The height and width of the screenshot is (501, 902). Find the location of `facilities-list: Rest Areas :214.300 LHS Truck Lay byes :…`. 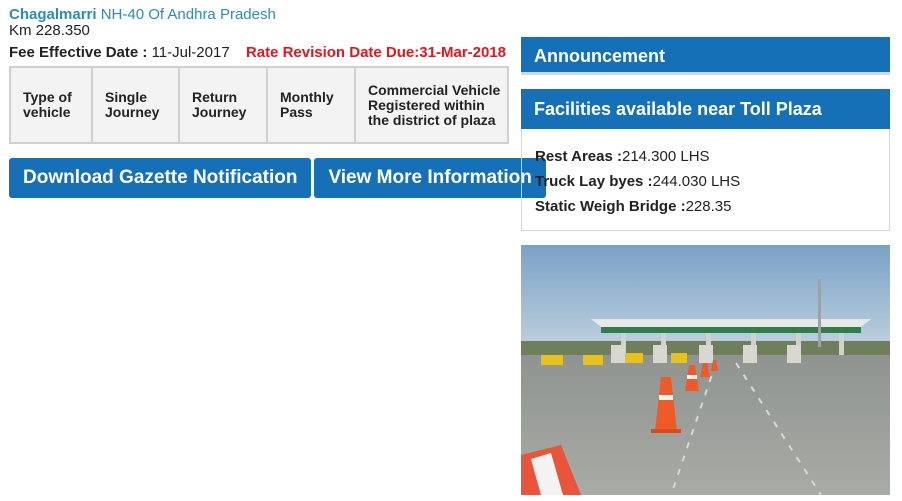

facilities-list: Rest Areas :214.300 LHS Truck Lay byes :… is located at coordinates (705, 180).